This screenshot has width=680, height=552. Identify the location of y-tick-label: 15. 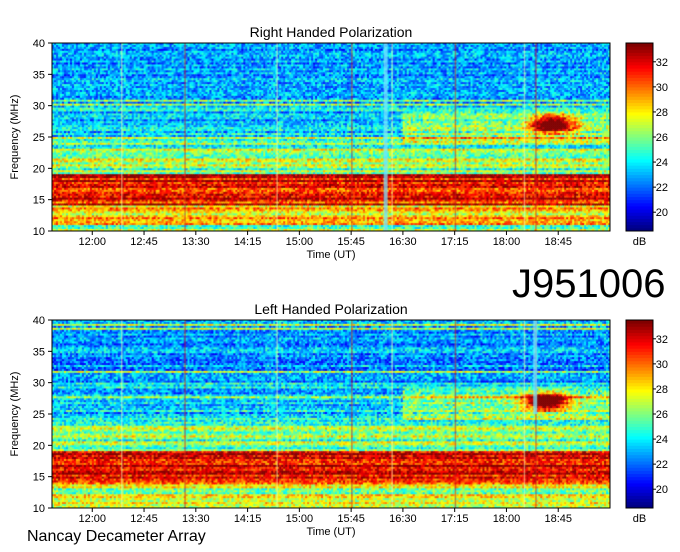
(39, 201).